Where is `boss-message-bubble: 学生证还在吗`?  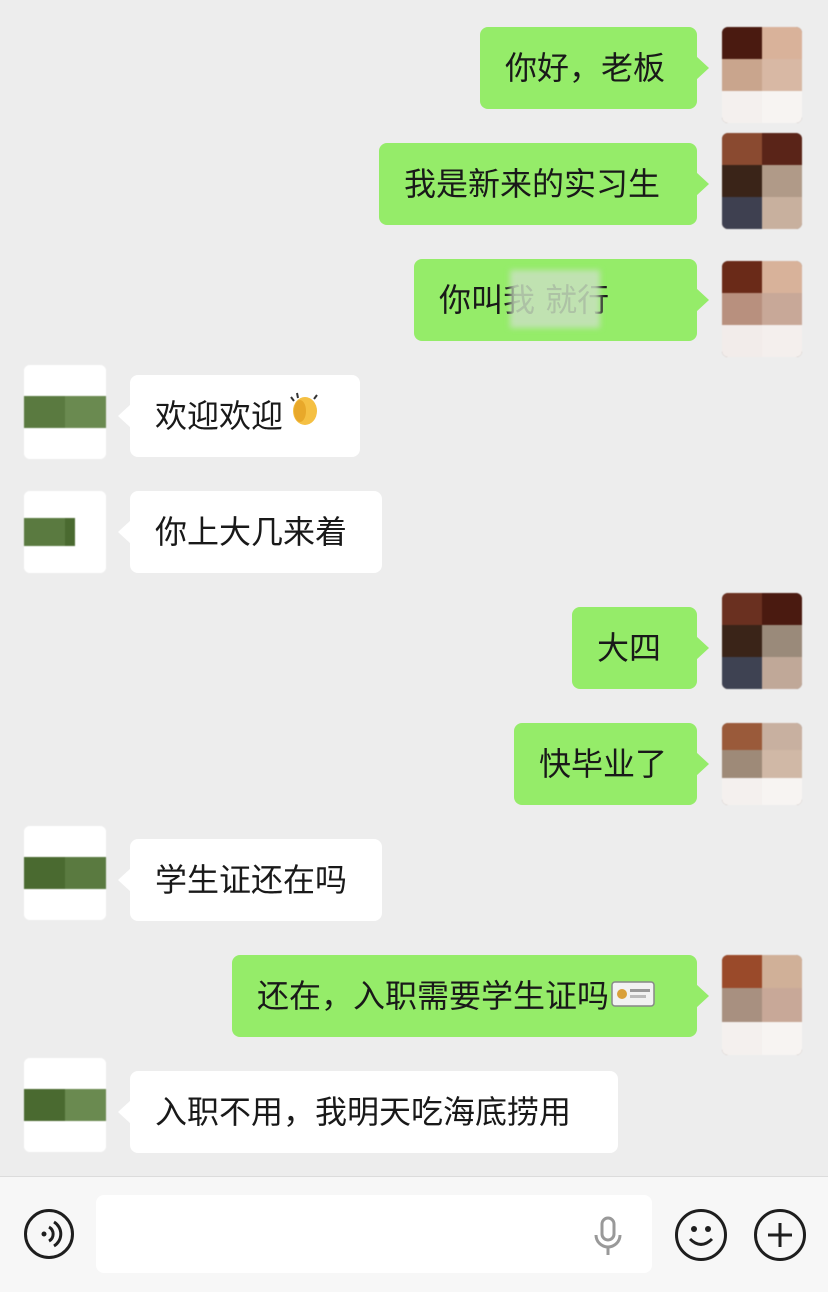
boss-message-bubble: 学生证还在吗 is located at coordinates (250, 880).